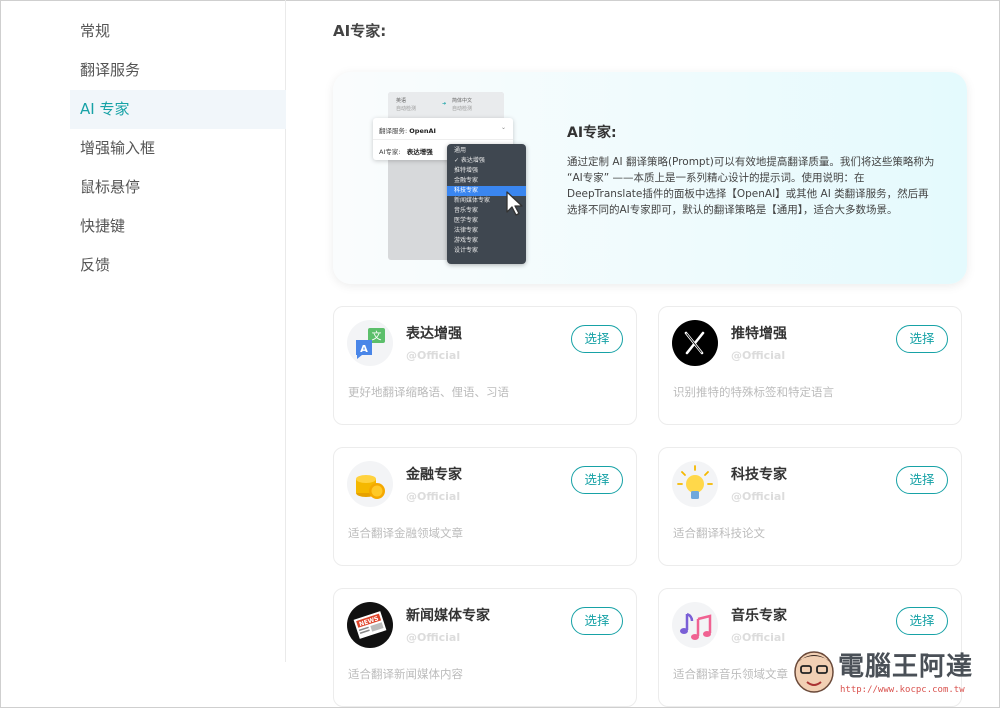  I want to click on mock-source-lang: 英语, so click(401, 101).